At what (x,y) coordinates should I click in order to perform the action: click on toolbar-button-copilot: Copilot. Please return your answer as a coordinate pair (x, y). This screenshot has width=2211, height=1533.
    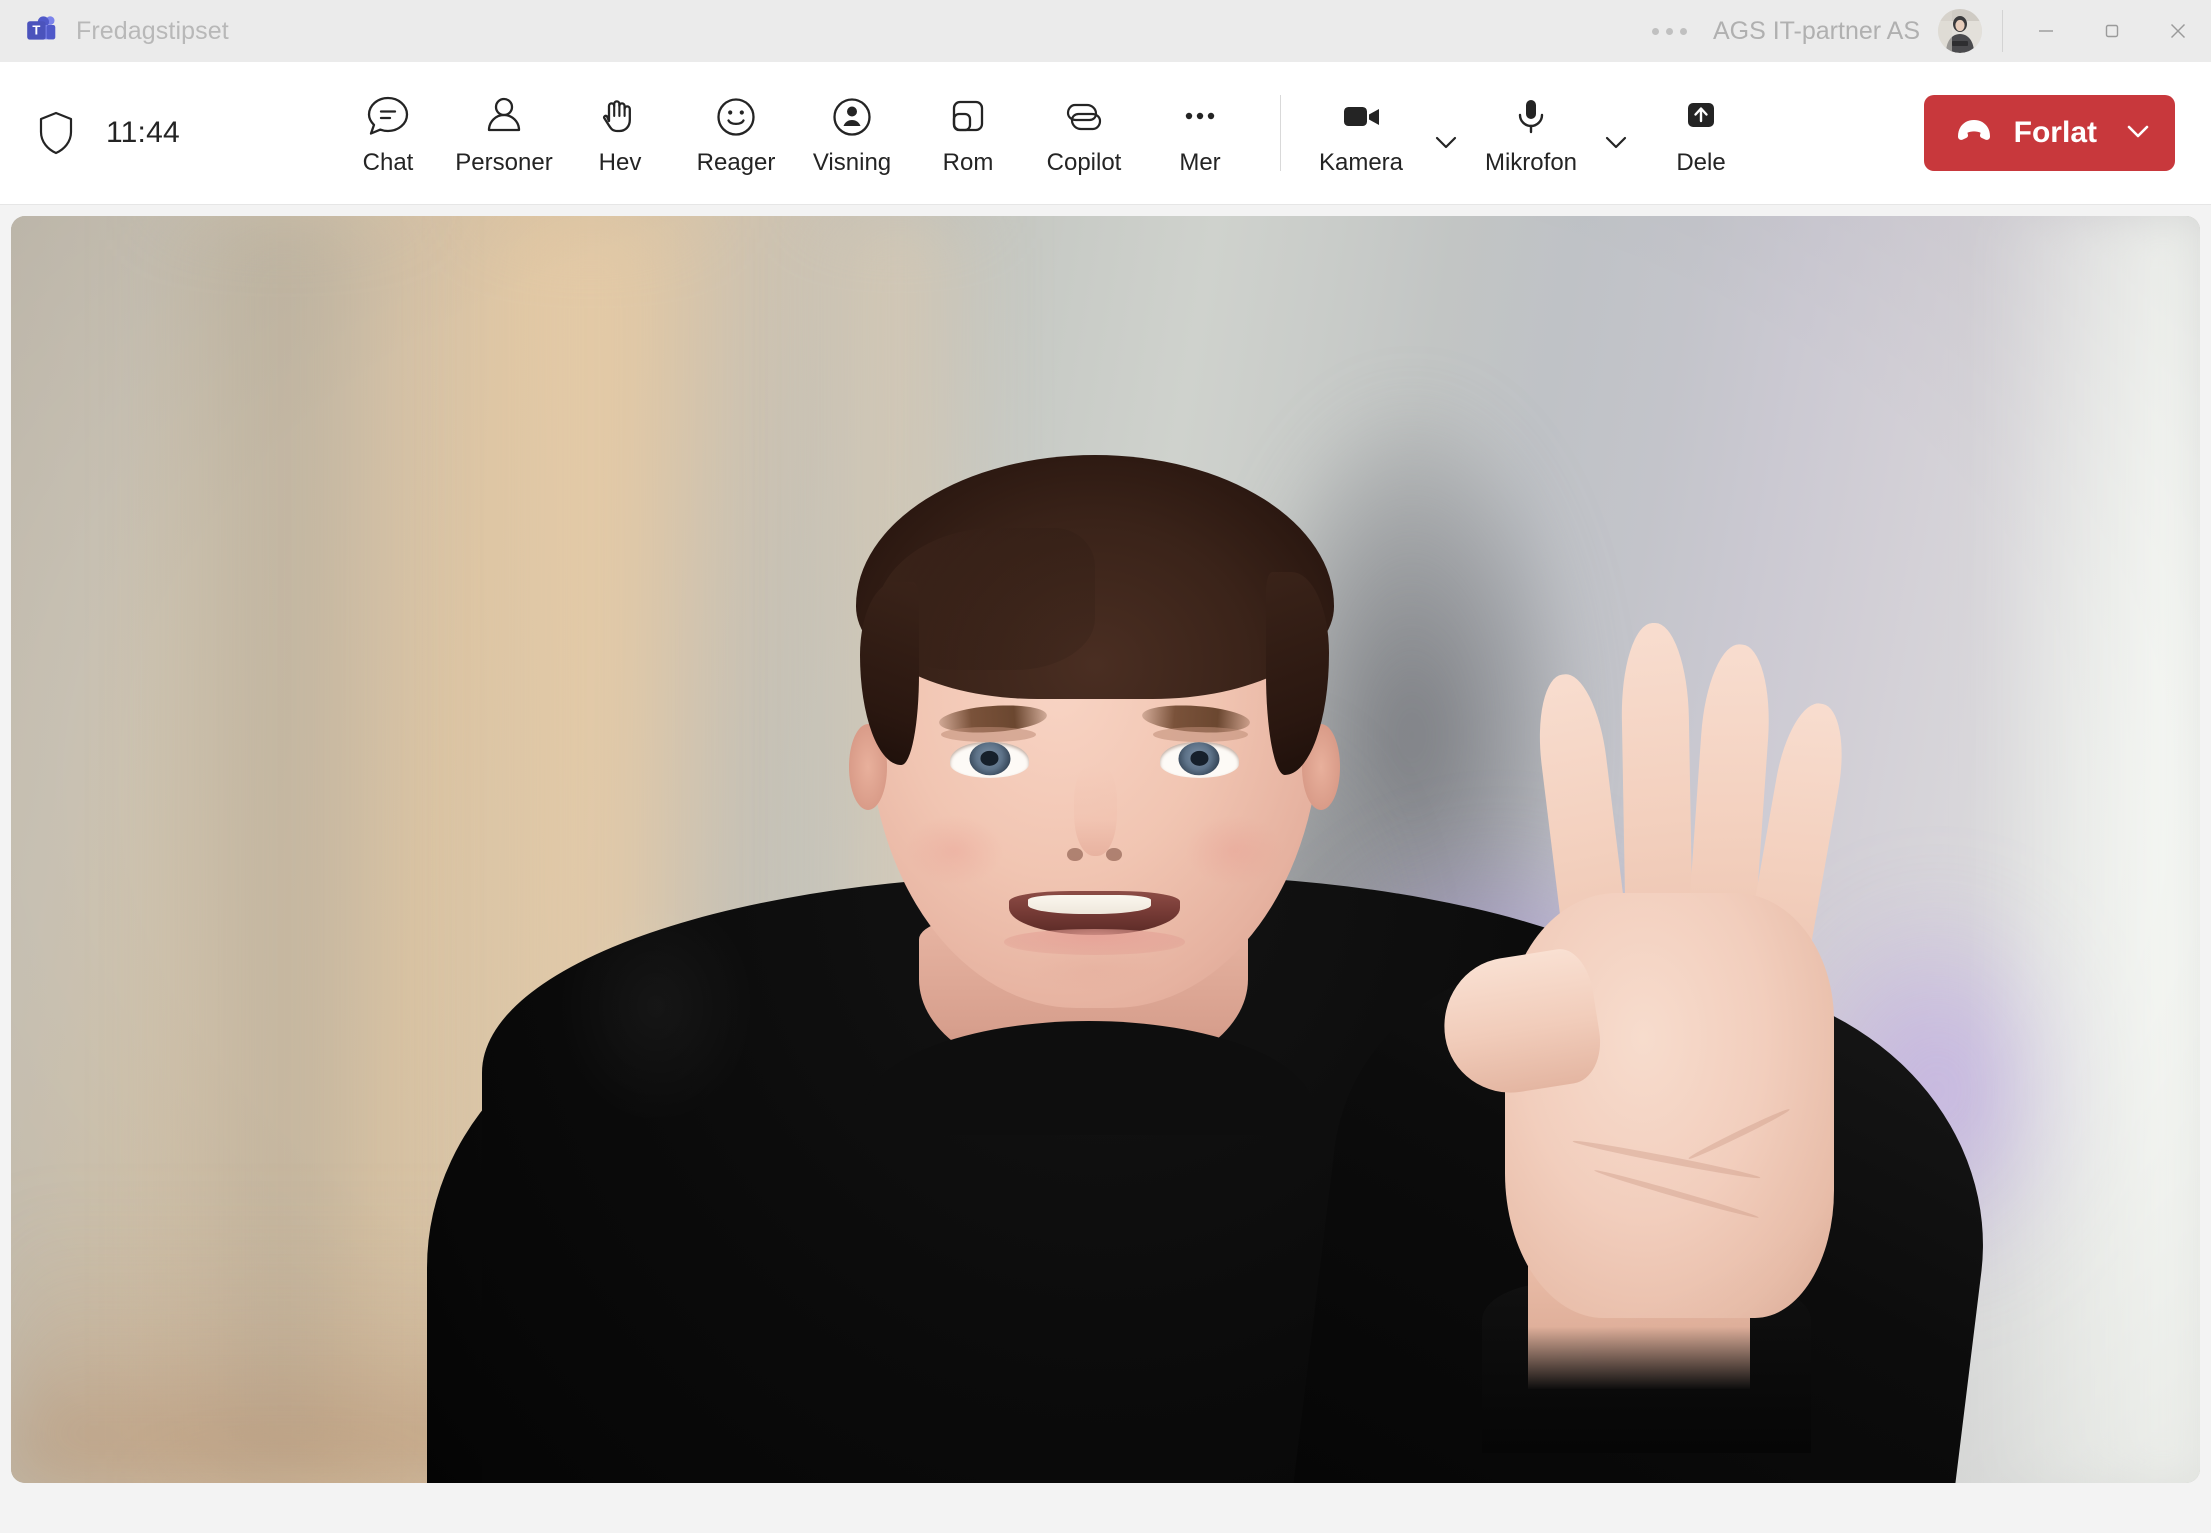
    Looking at the image, I should click on (1084, 133).